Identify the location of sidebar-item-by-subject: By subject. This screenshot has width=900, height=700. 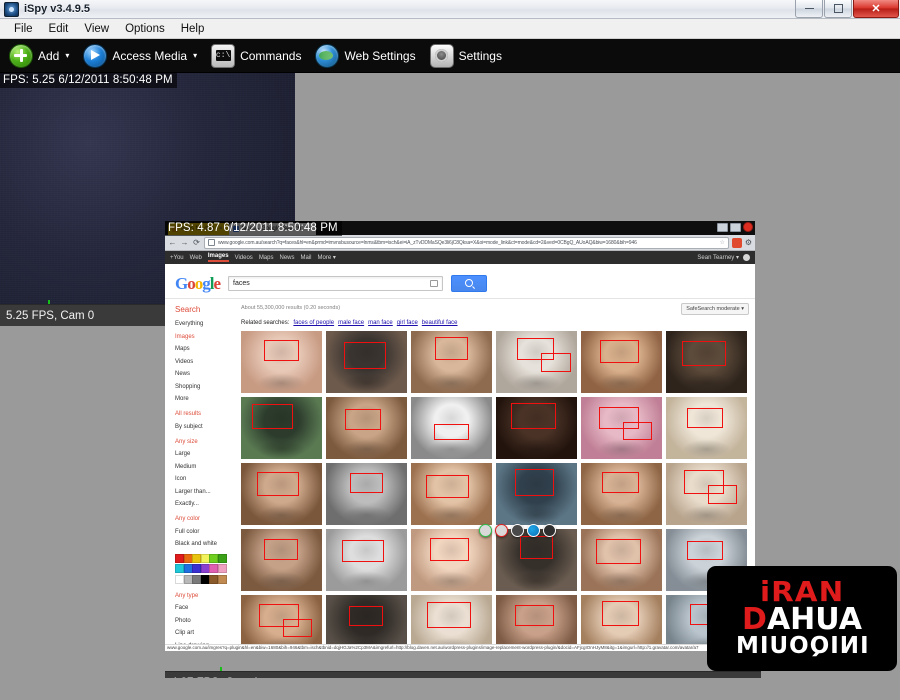
(207, 427).